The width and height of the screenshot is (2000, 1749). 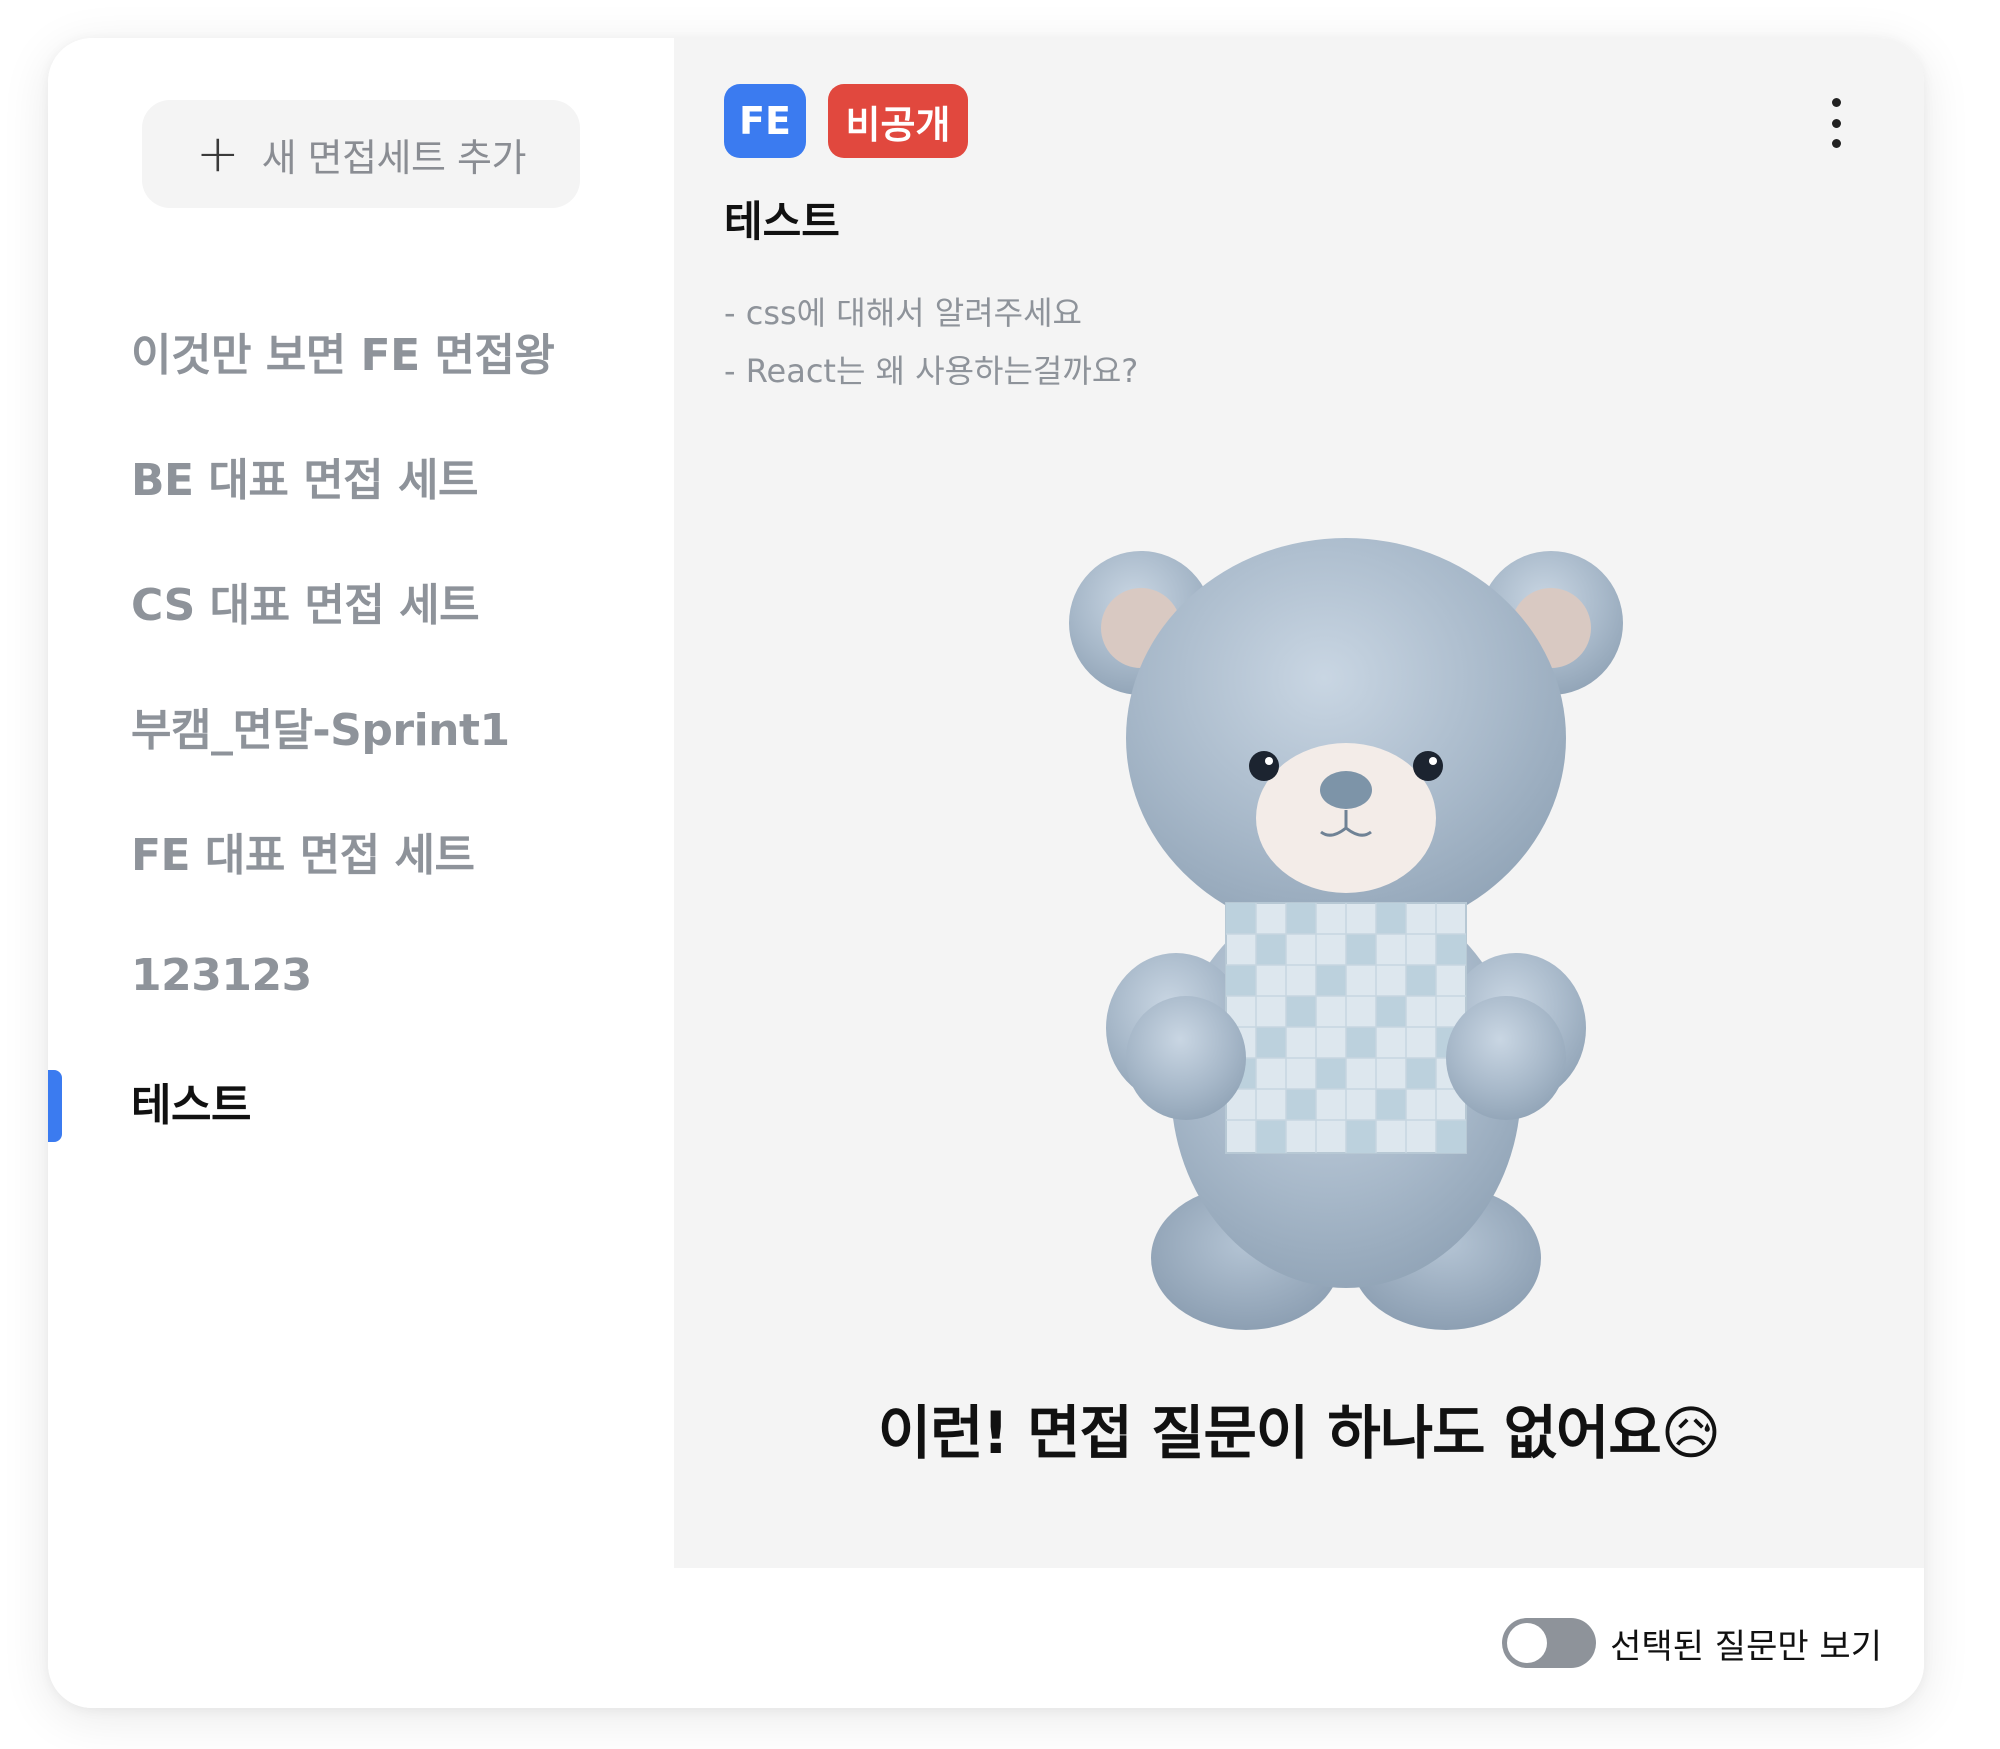 I want to click on sidebar-item-fe-set: FE 대표 면접 세트, so click(x=361, y=850).